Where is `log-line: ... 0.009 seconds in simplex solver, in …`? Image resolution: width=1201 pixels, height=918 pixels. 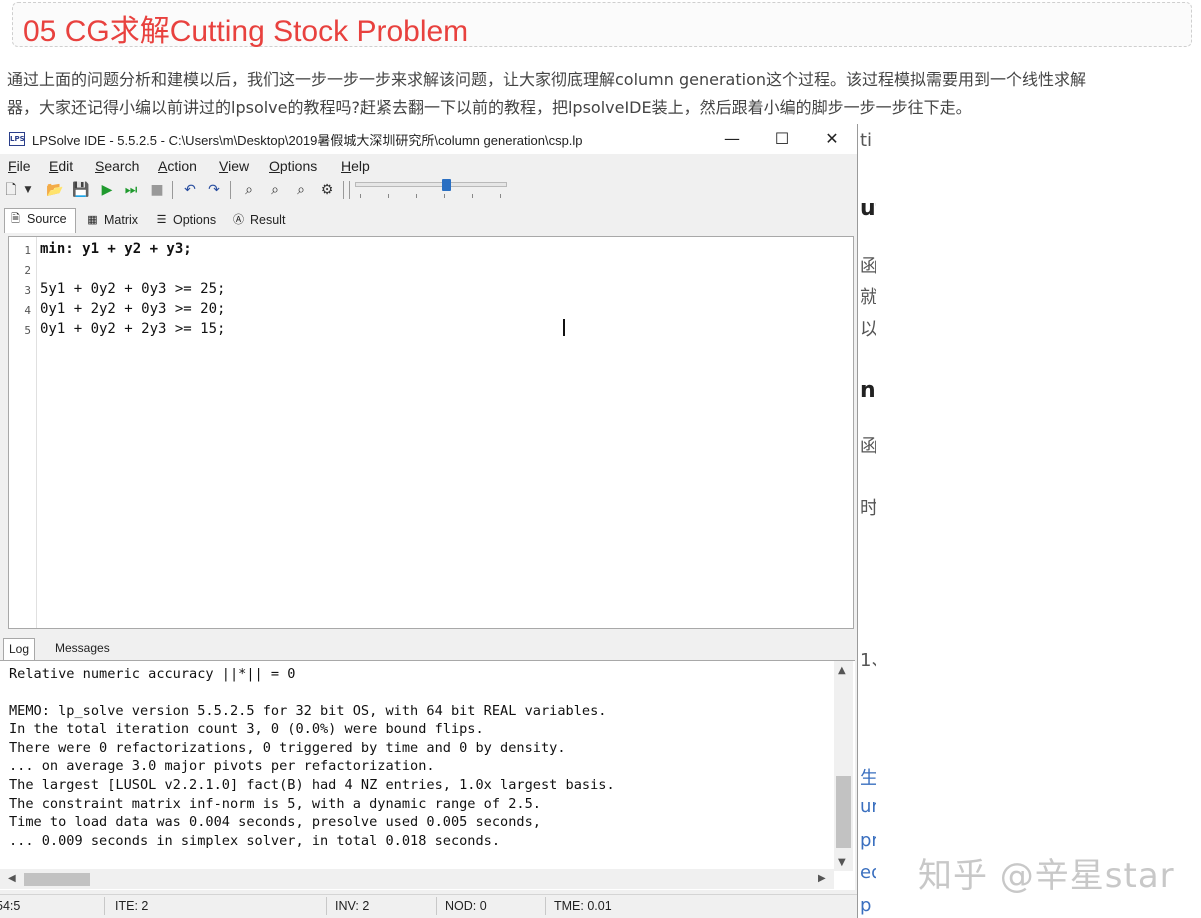
log-line: ... 0.009 seconds in simplex solver, in … is located at coordinates (255, 841).